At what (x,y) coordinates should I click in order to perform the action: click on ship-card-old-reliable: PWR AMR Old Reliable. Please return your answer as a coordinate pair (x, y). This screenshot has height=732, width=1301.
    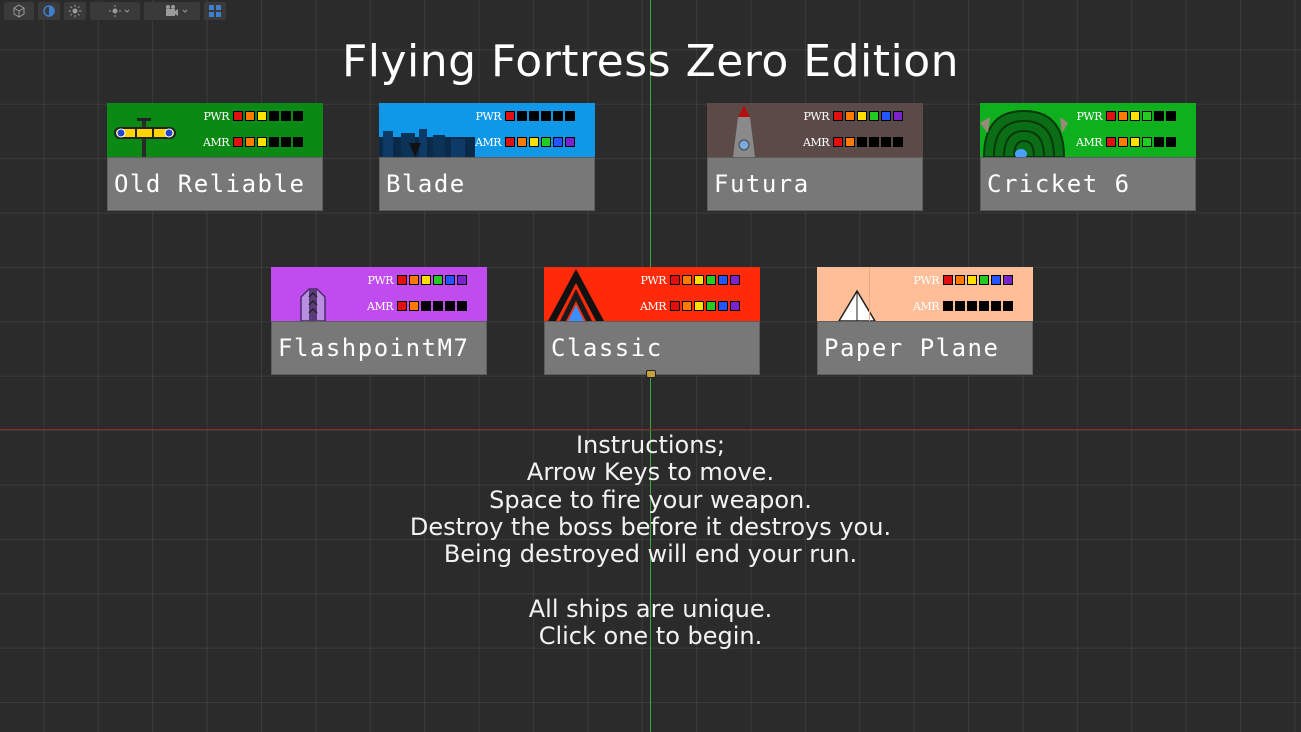
    Looking at the image, I should click on (215, 157).